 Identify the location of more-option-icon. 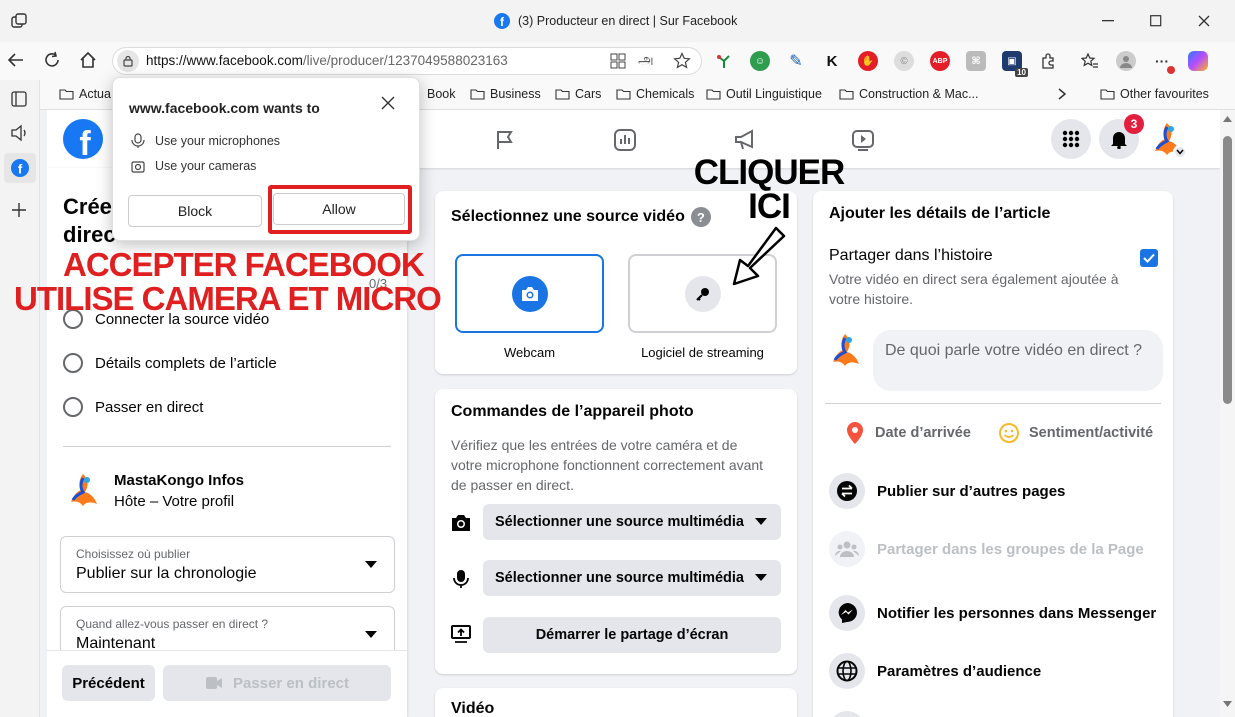
(847, 714).